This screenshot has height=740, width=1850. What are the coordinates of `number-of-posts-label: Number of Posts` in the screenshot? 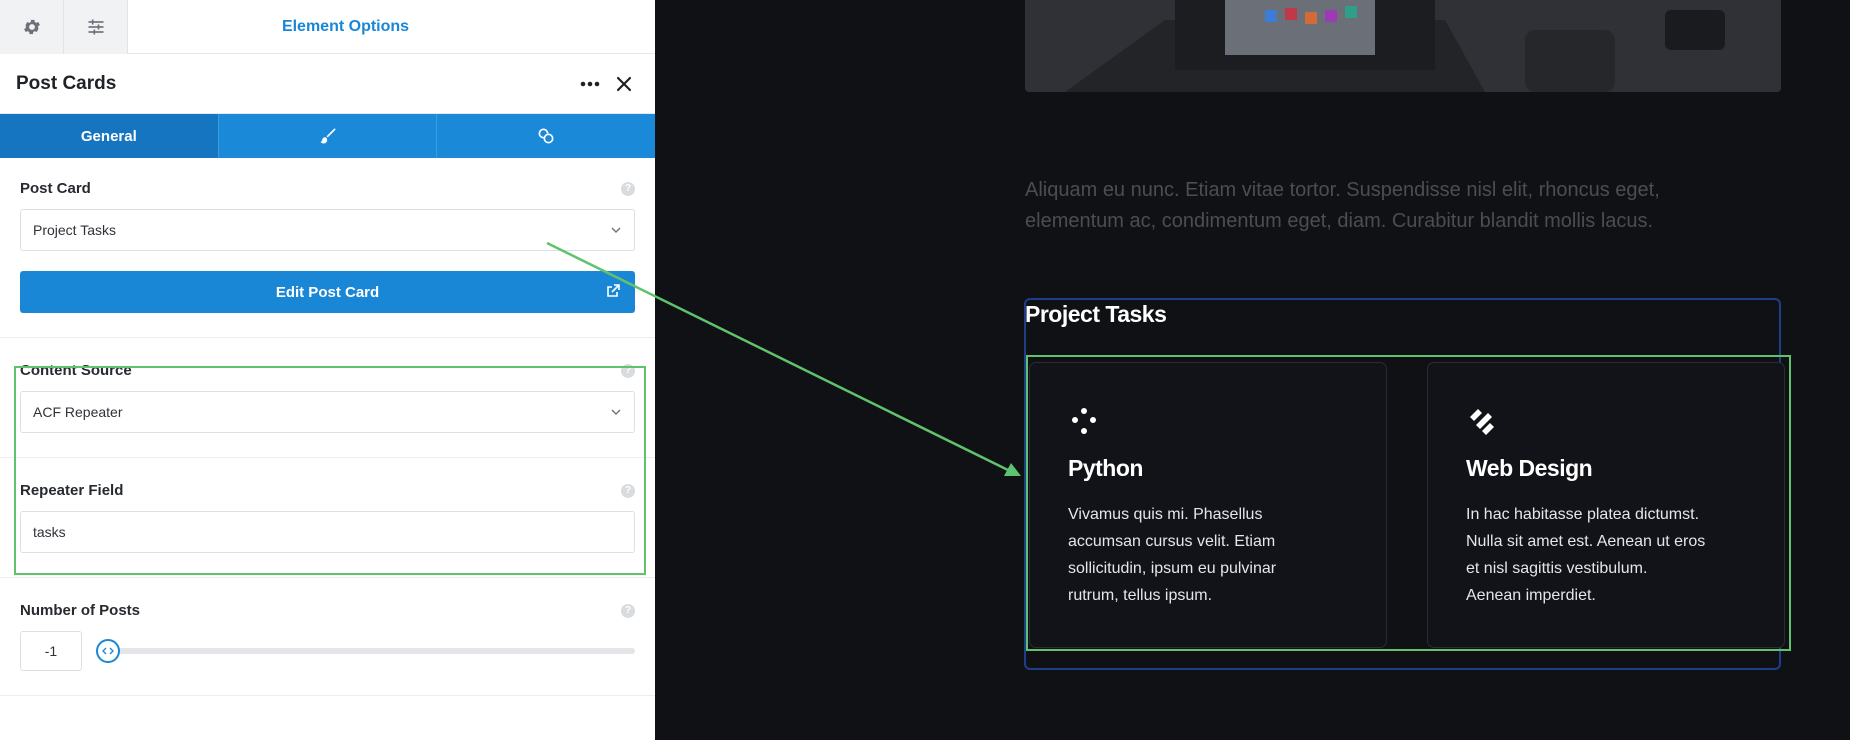 It's located at (80, 610).